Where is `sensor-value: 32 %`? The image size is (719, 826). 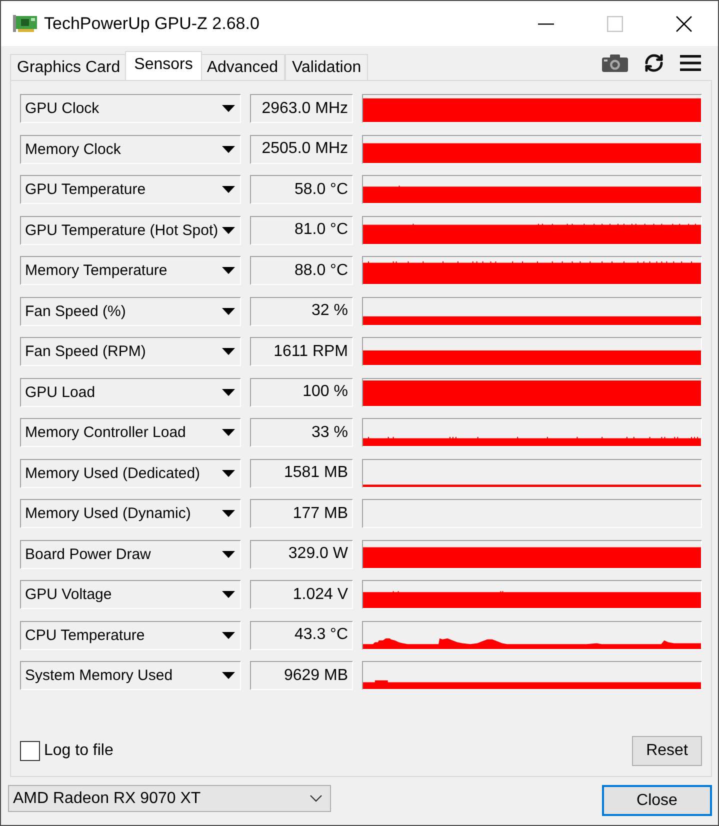
sensor-value: 32 % is located at coordinates (301, 311).